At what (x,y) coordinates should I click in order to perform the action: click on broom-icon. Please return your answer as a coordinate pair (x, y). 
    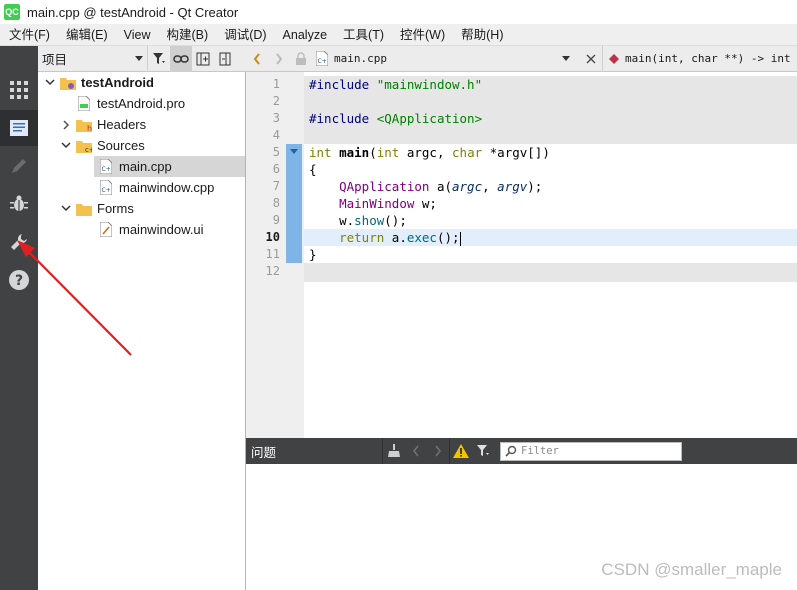
    Looking at the image, I should click on (394, 450).